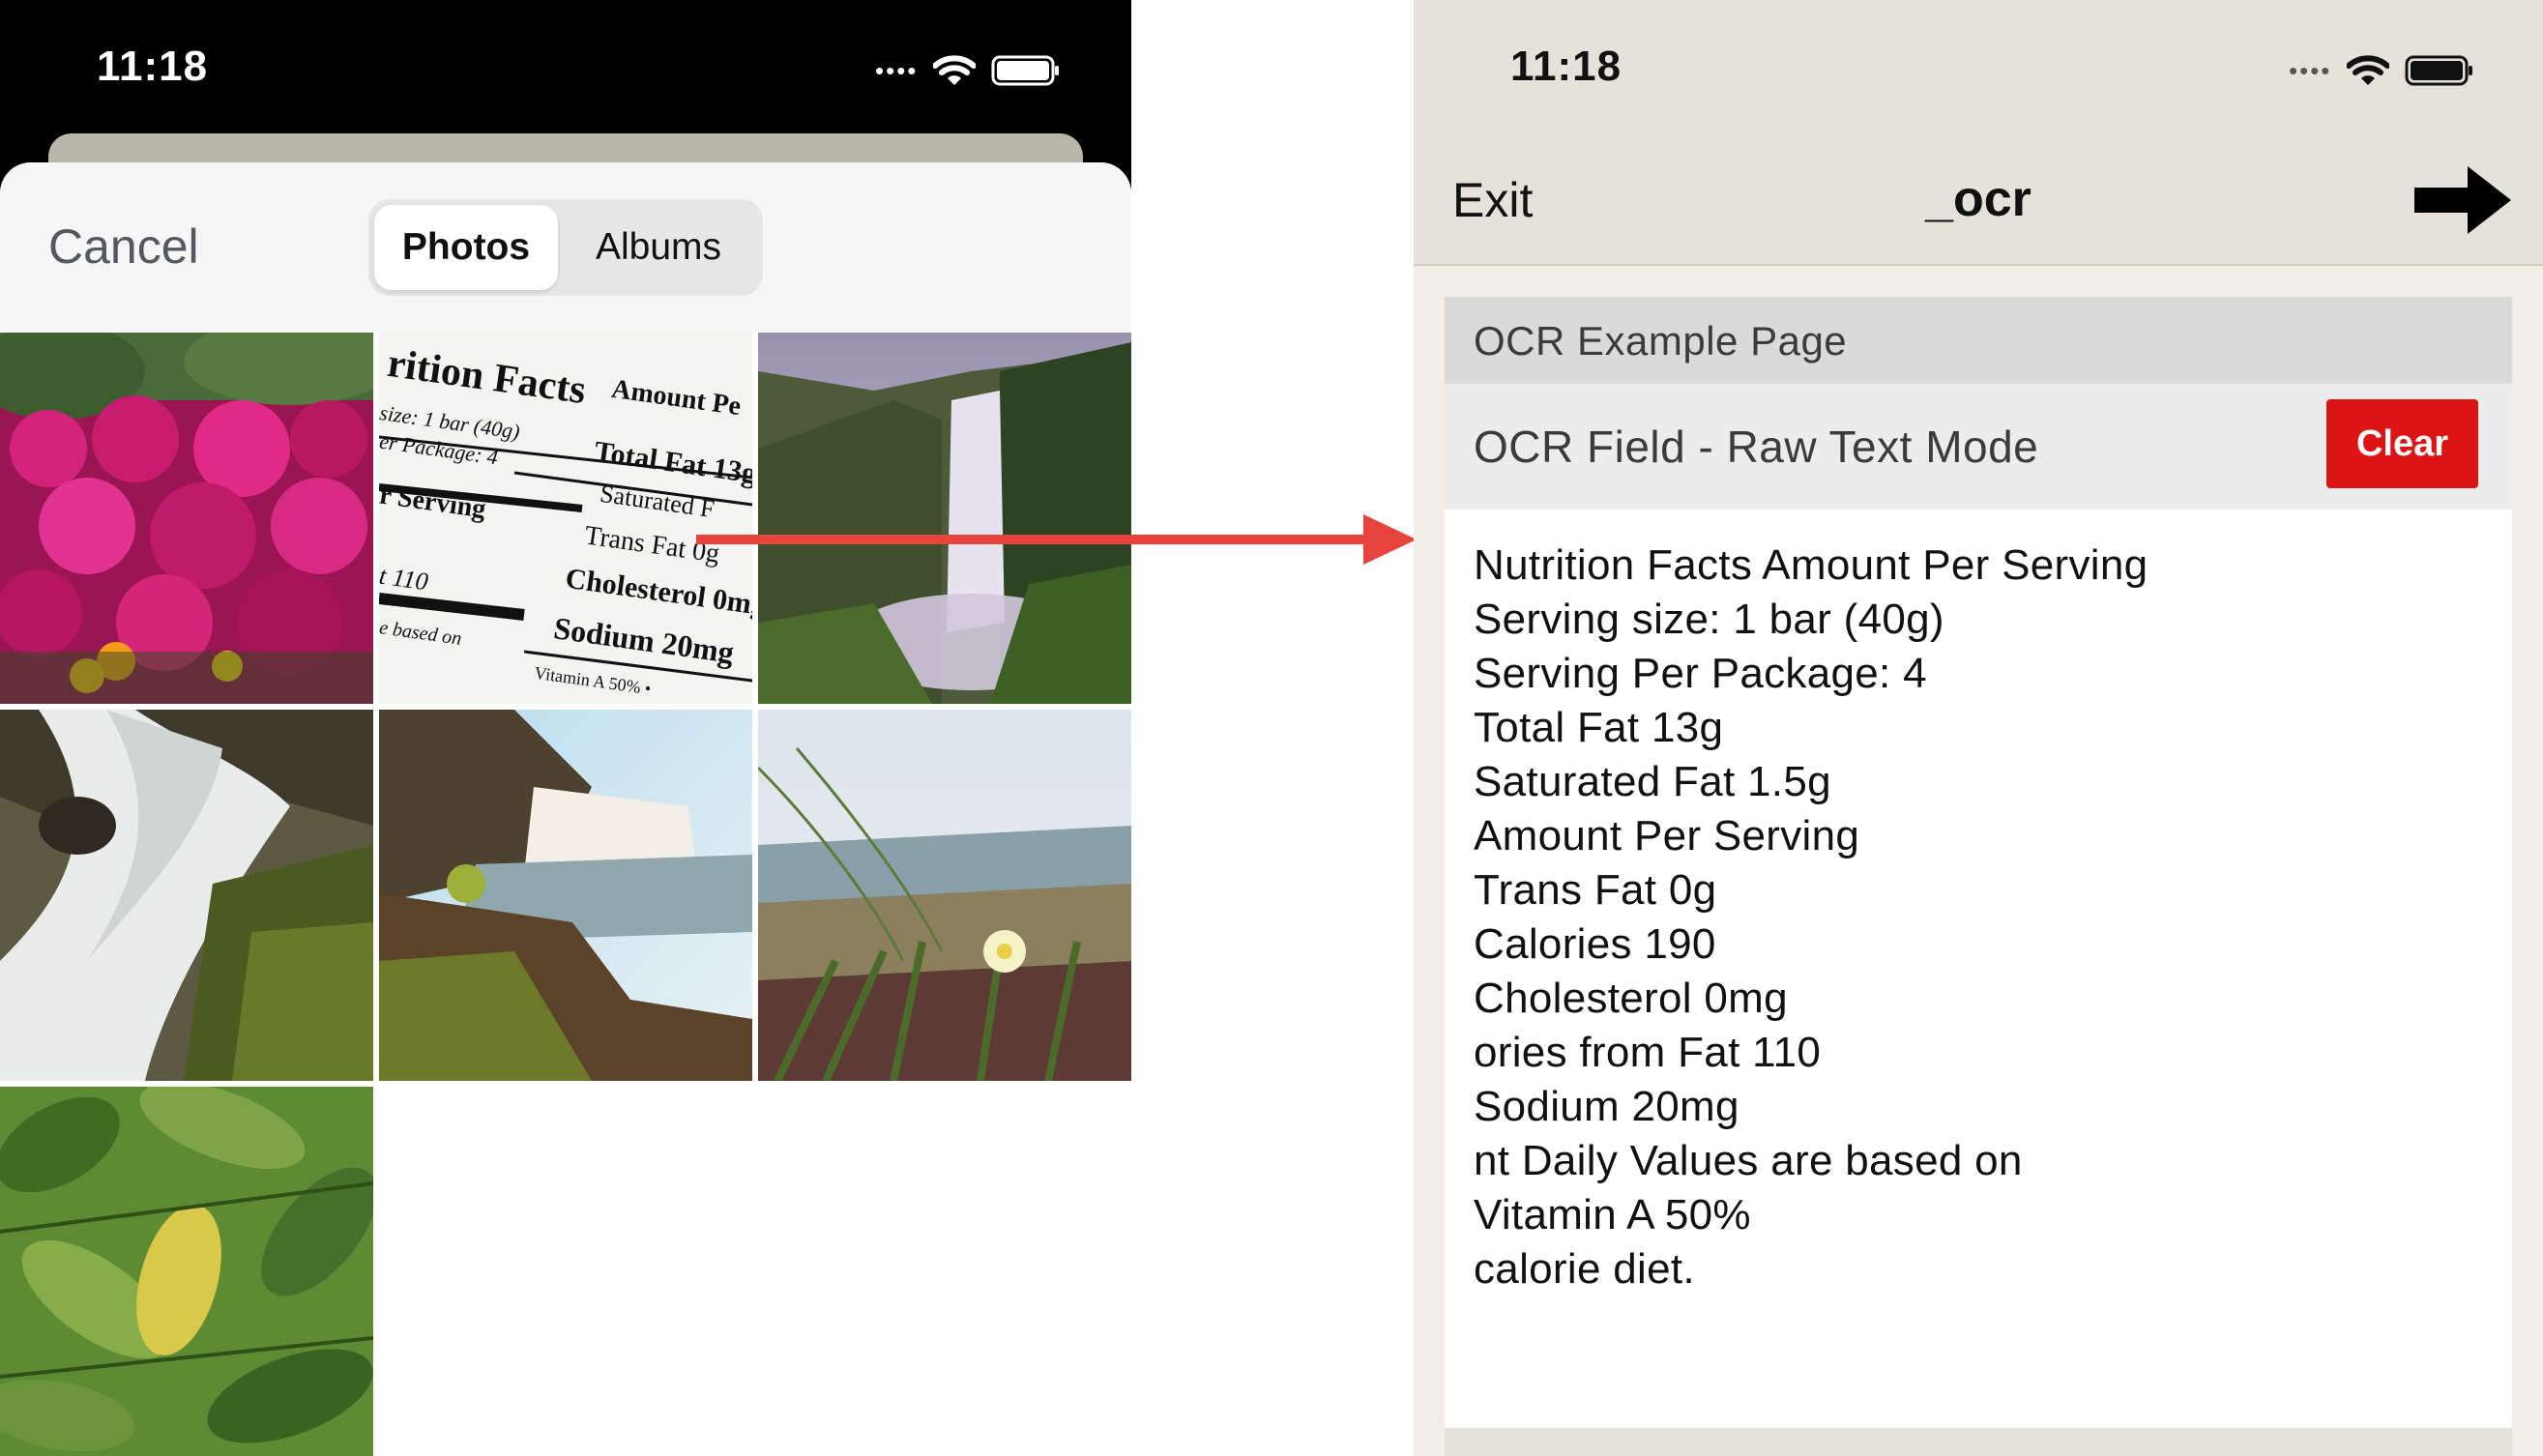 The width and height of the screenshot is (2543, 1456). Describe the element at coordinates (658, 248) in the screenshot. I see `tab-albums: Albums` at that location.